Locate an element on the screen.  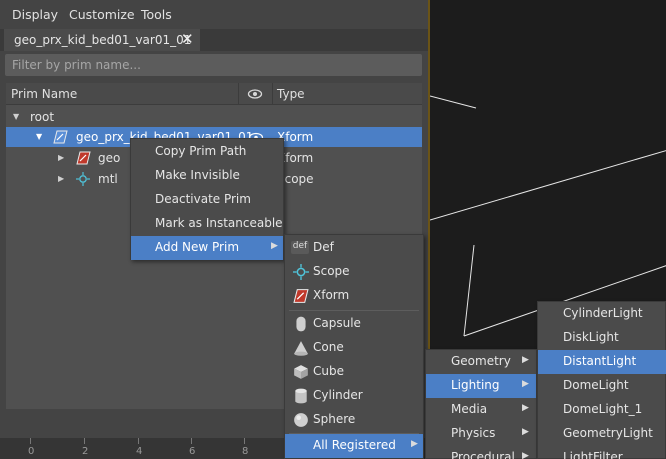
menu-item-label: DomeLight_1 is located at coordinates (603, 409).